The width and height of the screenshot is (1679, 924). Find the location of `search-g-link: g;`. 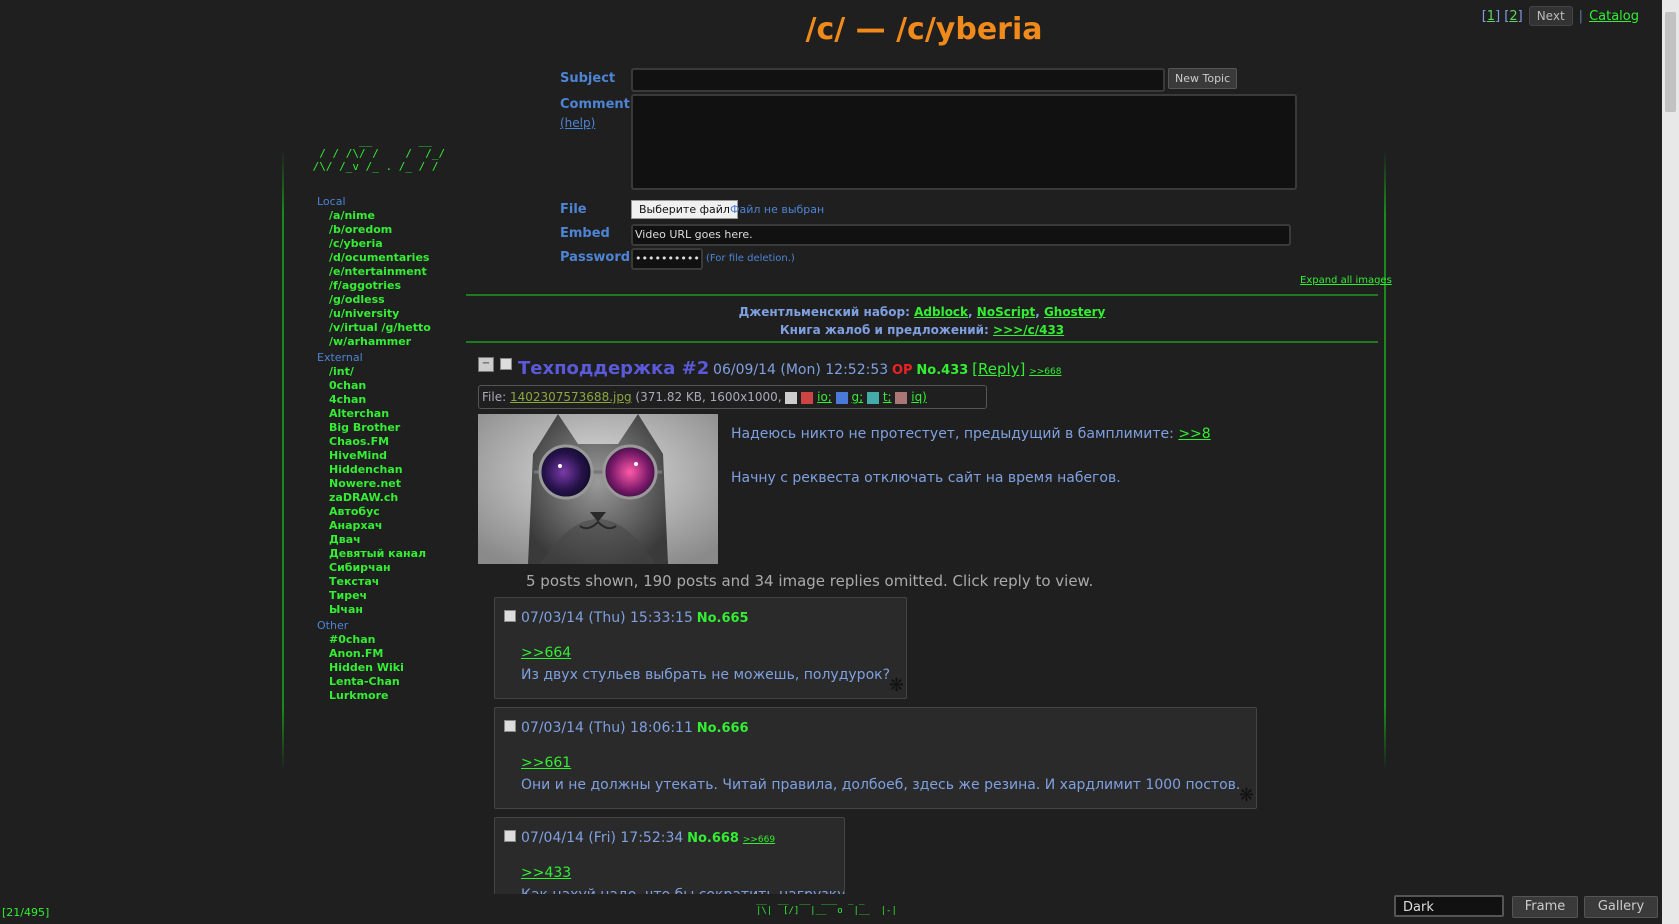

search-g-link: g; is located at coordinates (858, 397).